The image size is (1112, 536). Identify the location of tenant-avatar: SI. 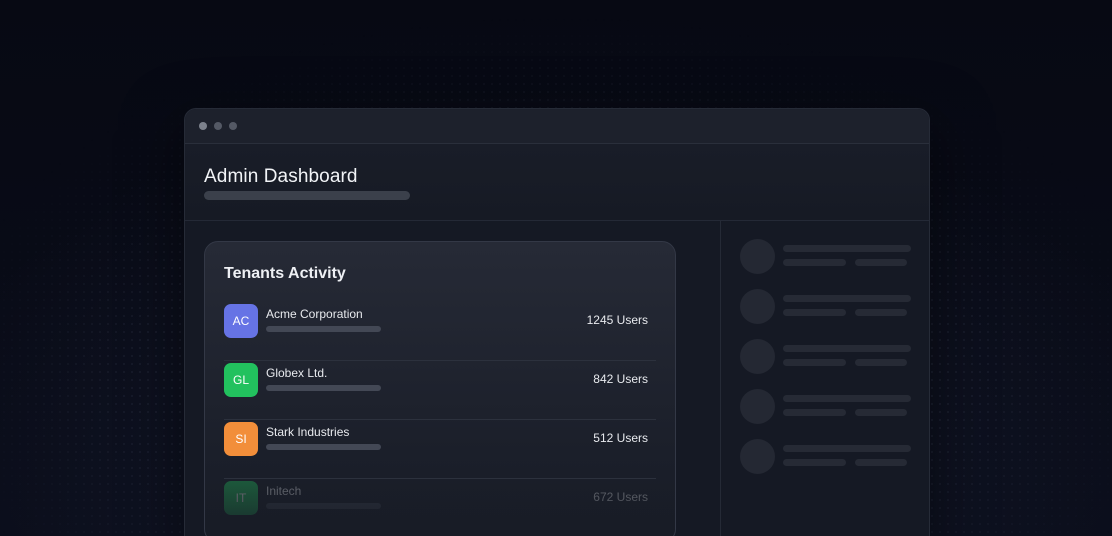
(241, 439).